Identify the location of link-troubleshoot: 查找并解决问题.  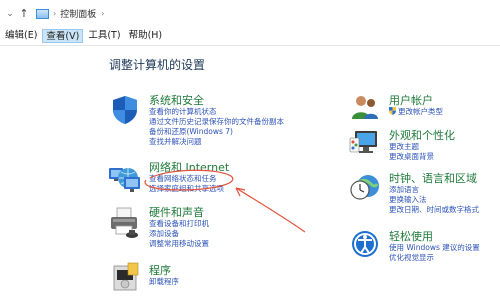
(216, 142).